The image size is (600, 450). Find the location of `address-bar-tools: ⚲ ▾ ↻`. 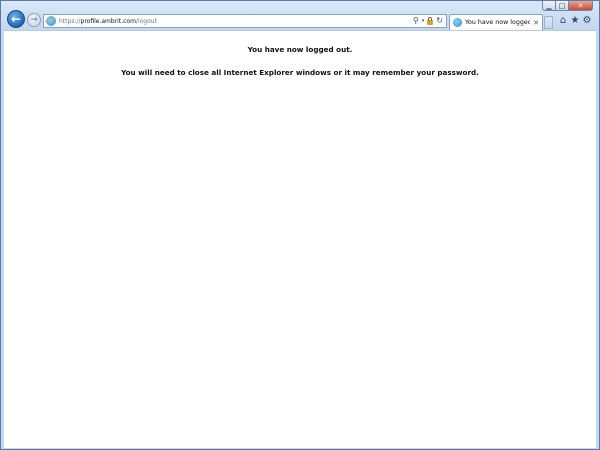

address-bar-tools: ⚲ ▾ ↻ is located at coordinates (426, 21).